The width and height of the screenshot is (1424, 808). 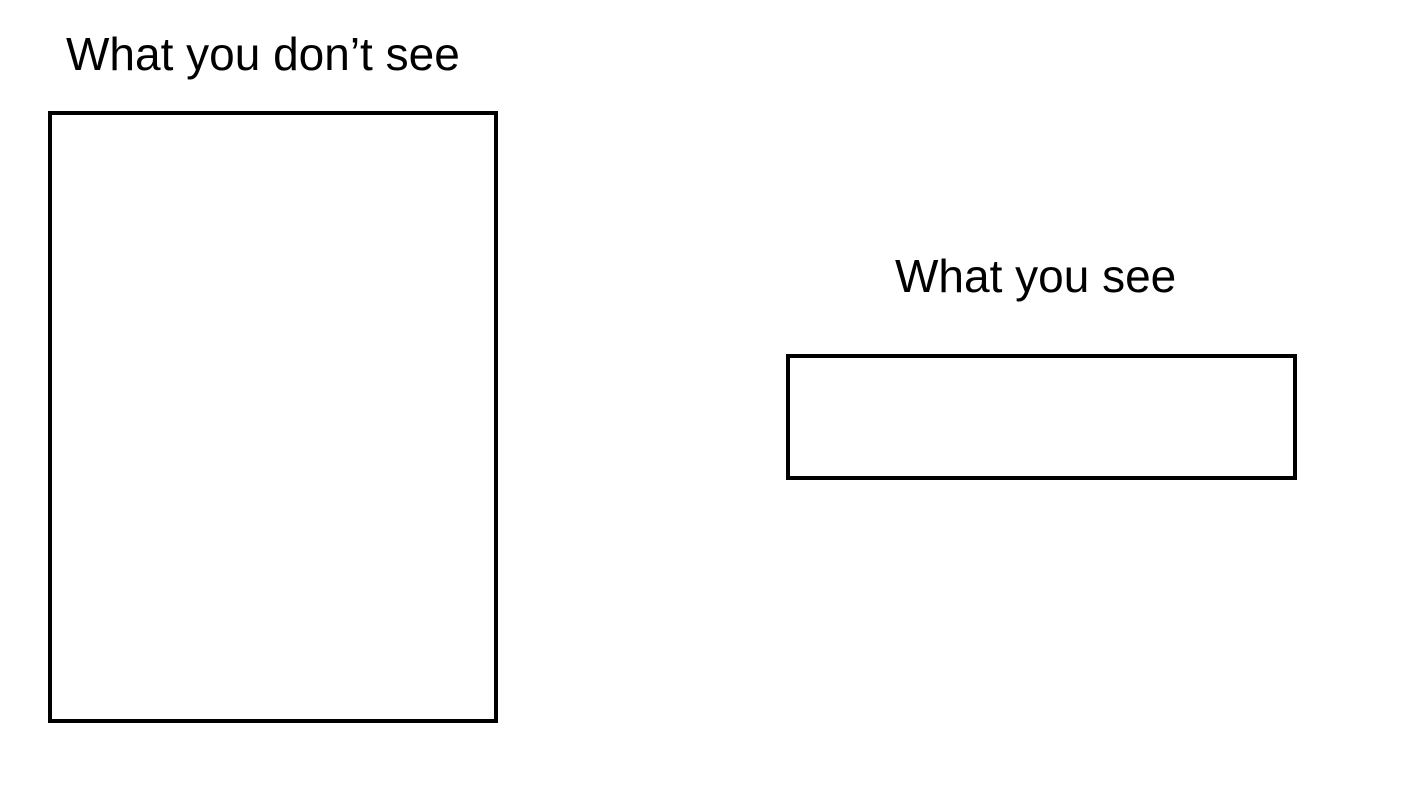 I want to click on visible-content-box, so click(x=1041, y=417).